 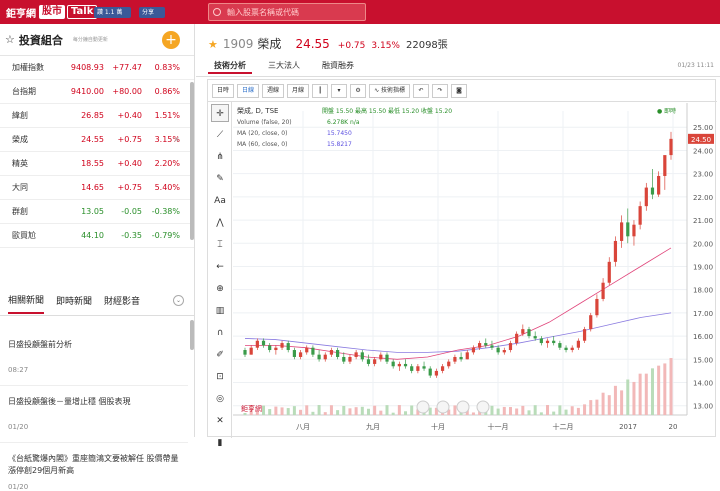 What do you see at coordinates (390, 90) in the screenshot?
I see `indicators-button: ∿ 技術指標` at bounding box center [390, 90].